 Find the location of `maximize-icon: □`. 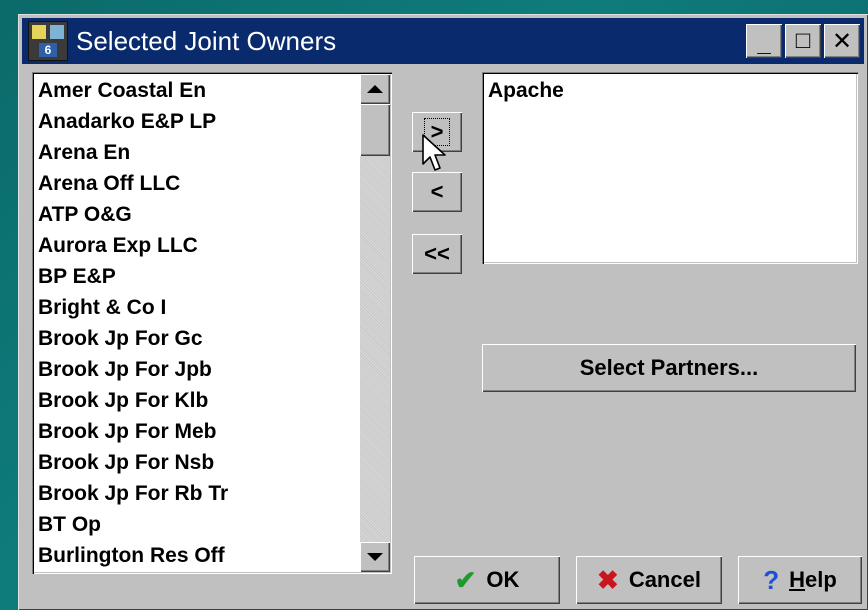

maximize-icon: □ is located at coordinates (803, 40).